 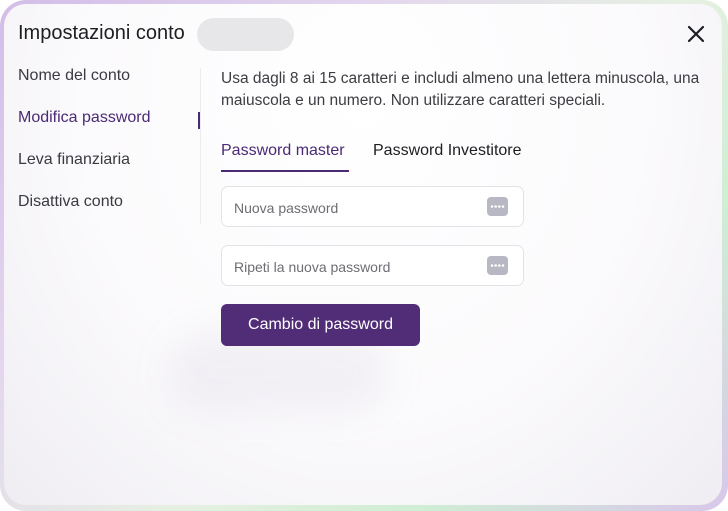 I want to click on active-tab-underline, so click(x=285, y=171).